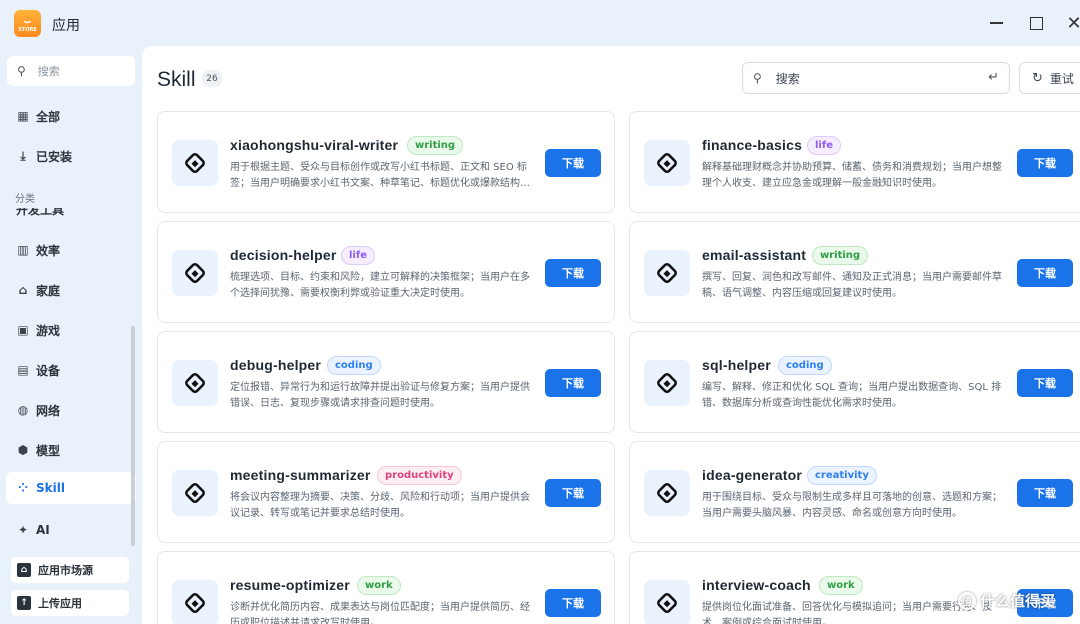 The image size is (1080, 624). I want to click on close-button: ✕, so click(1071, 23).